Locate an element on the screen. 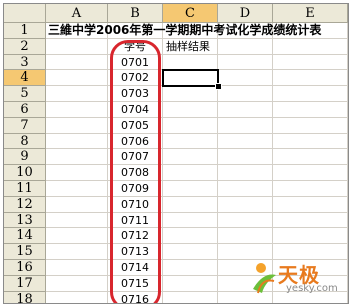 The height and width of the screenshot is (307, 352). cell-c10 is located at coordinates (190, 173).